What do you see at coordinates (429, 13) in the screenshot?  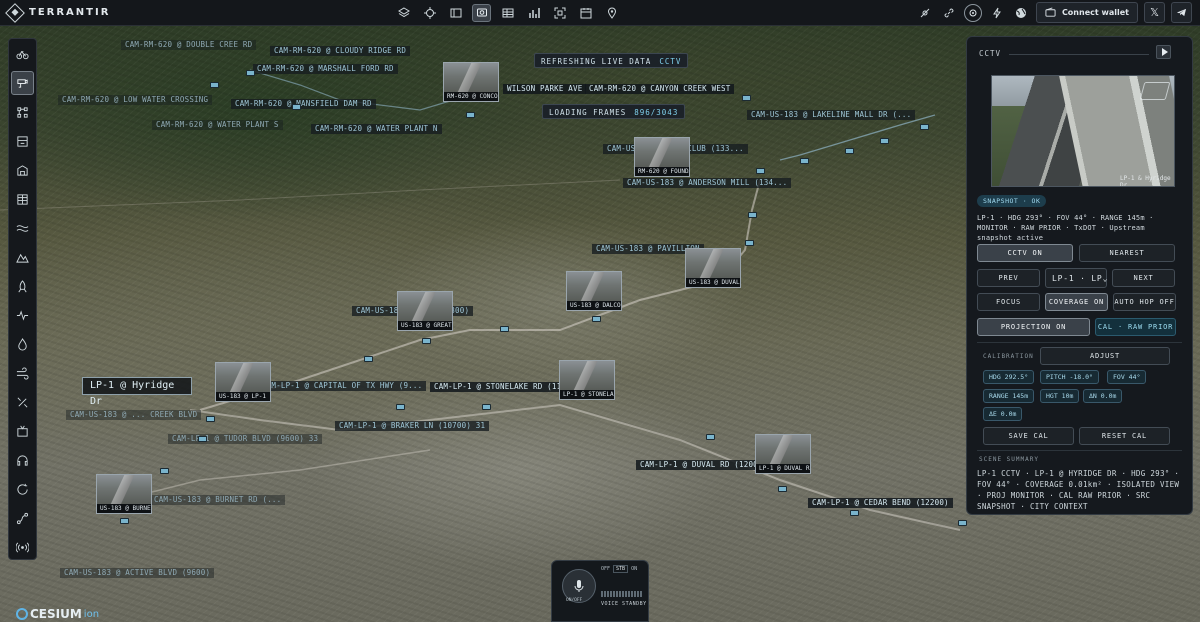 I see `crosshair-icon` at bounding box center [429, 13].